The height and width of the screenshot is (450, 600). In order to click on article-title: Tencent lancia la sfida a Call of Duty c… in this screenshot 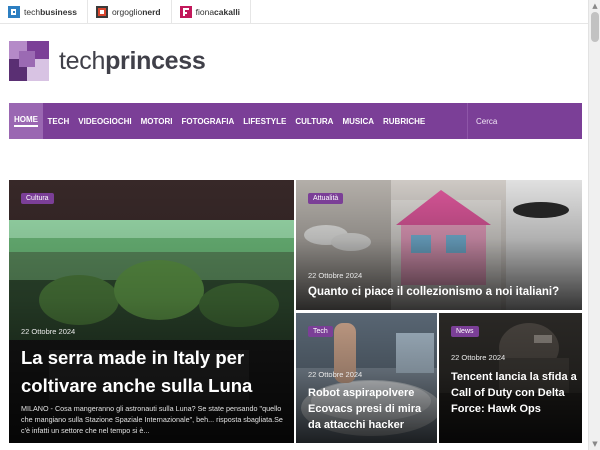, I will do `click(515, 393)`.